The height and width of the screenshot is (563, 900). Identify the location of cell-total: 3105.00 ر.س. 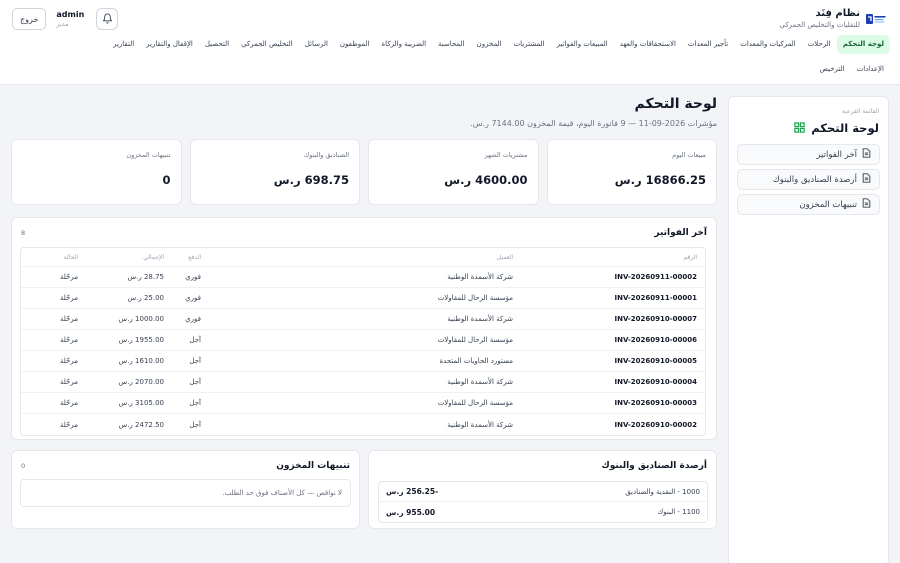
(141, 403).